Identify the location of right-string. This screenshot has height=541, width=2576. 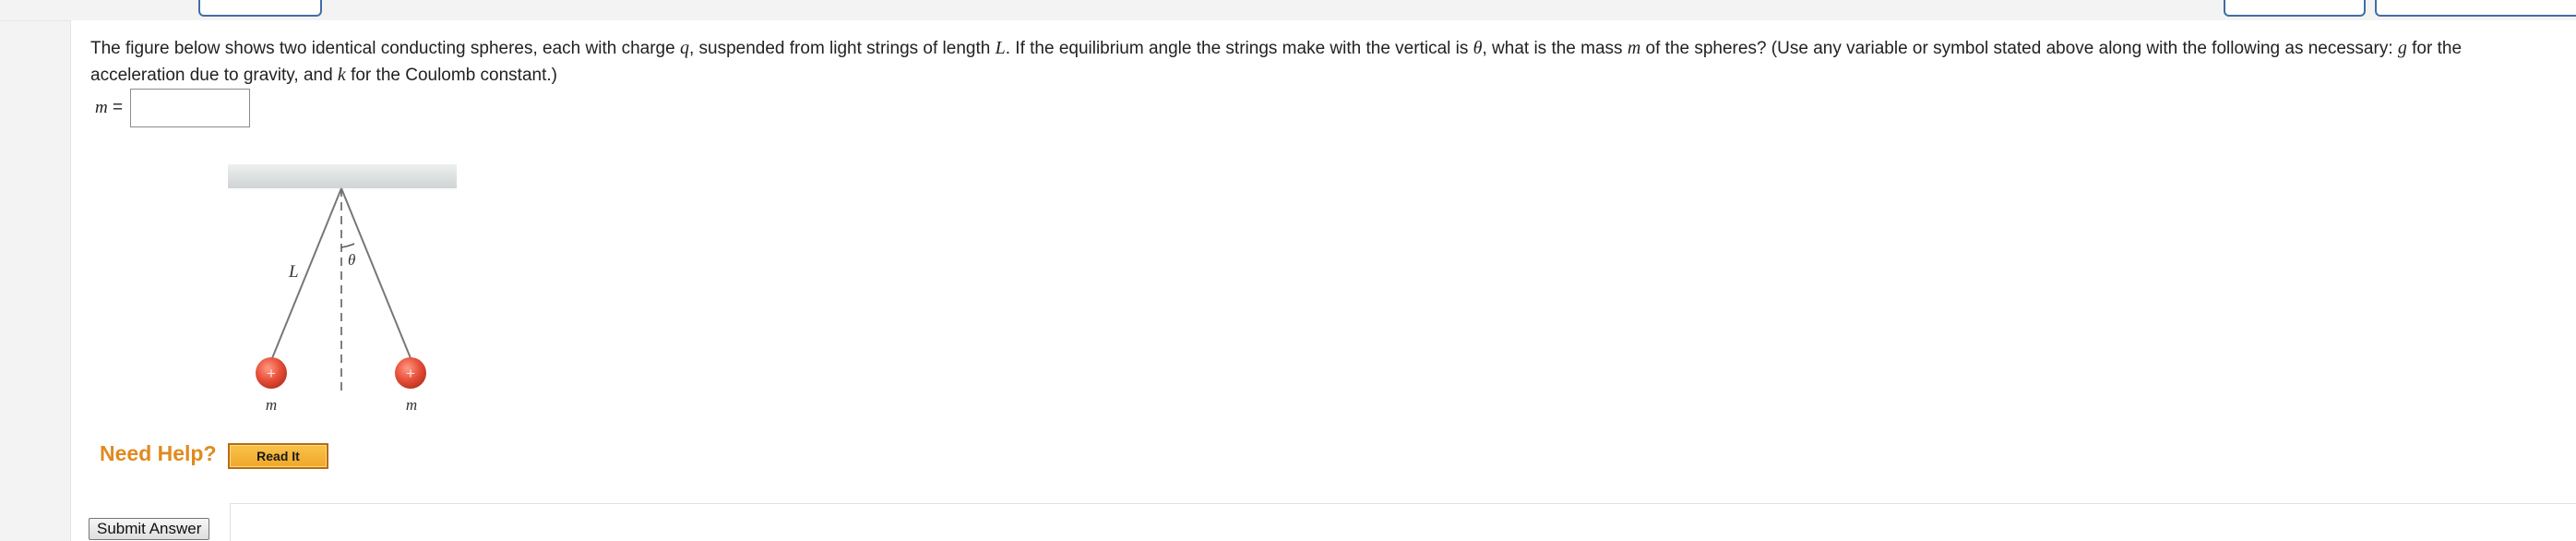
(375, 273).